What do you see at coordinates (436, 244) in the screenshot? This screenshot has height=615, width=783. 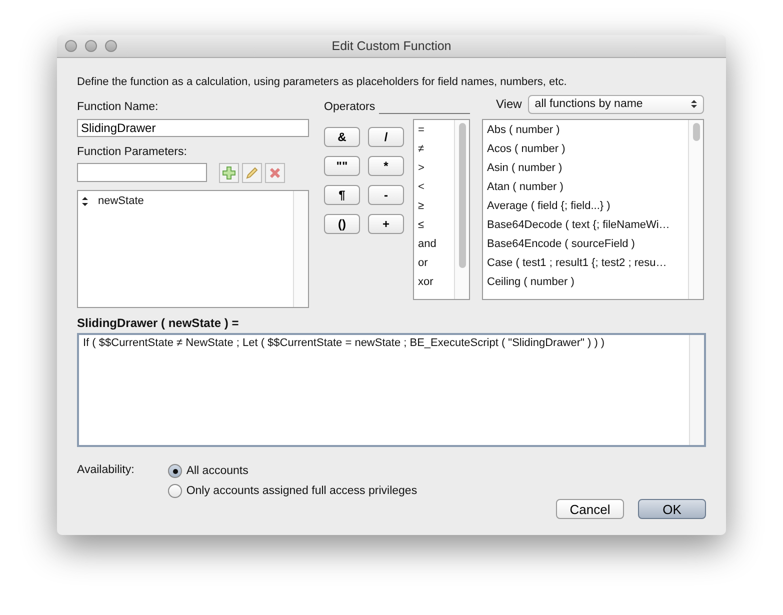 I see `operator-item: and` at bounding box center [436, 244].